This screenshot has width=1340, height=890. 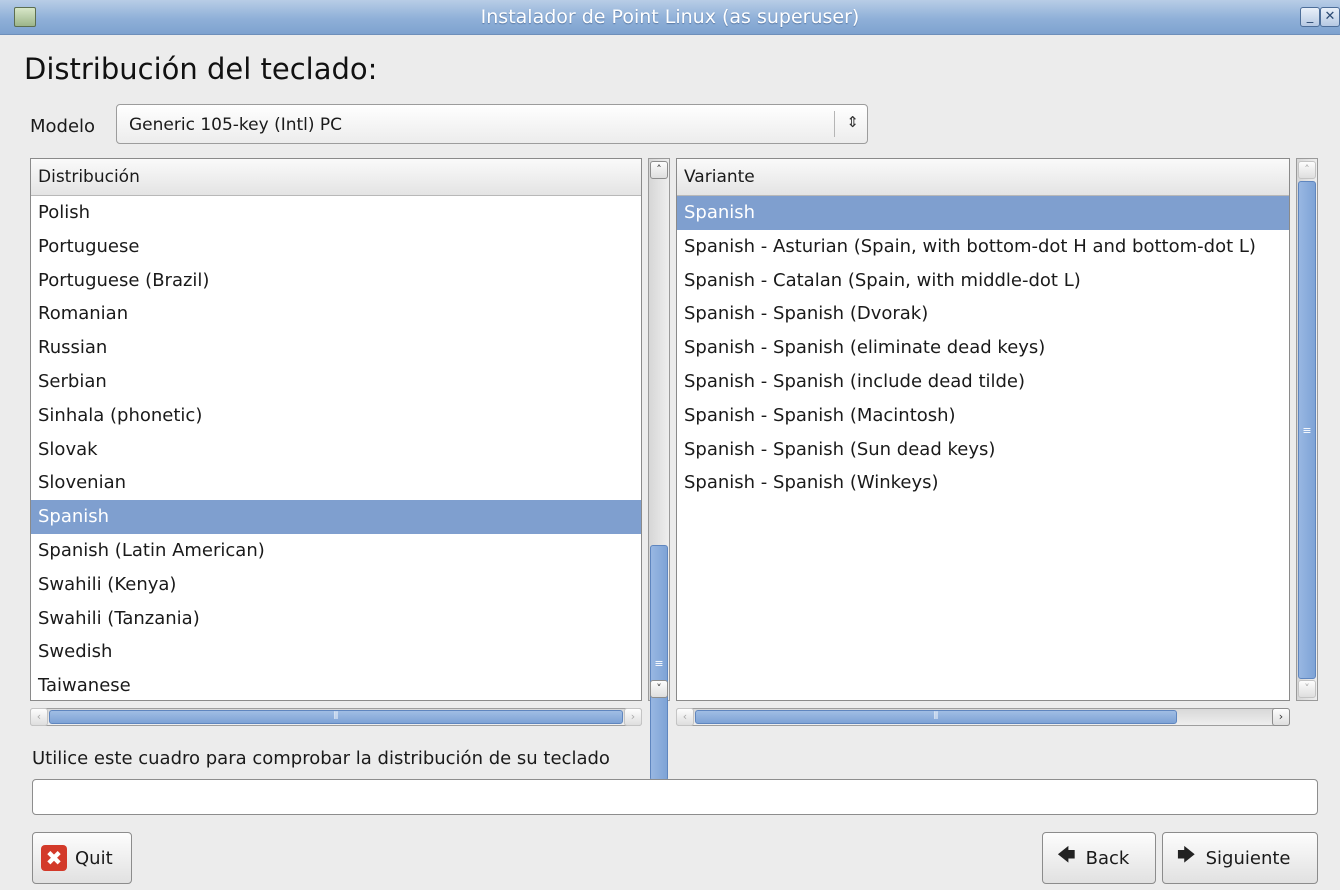 I want to click on window-title: Instalador de Point Linux (as superuser), so click(x=670, y=17).